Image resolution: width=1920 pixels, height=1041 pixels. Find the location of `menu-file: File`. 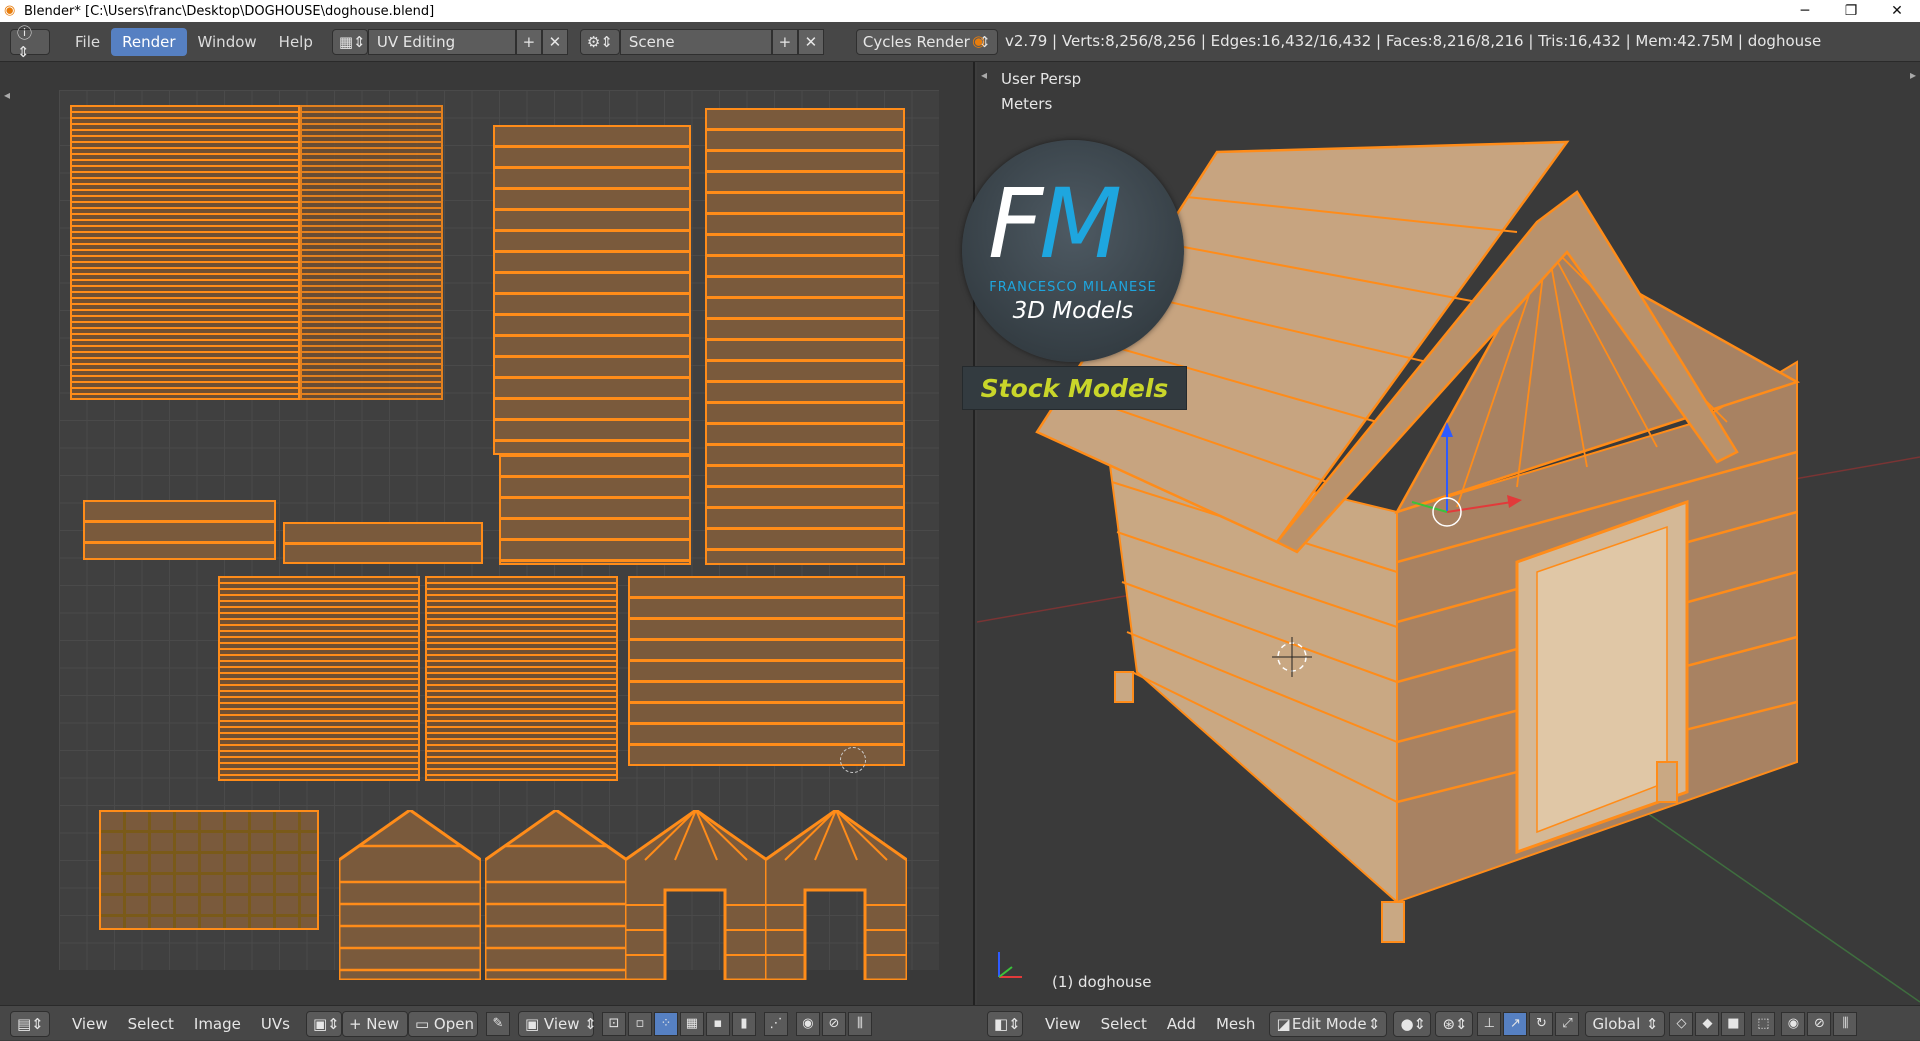

menu-file: File is located at coordinates (87, 42).